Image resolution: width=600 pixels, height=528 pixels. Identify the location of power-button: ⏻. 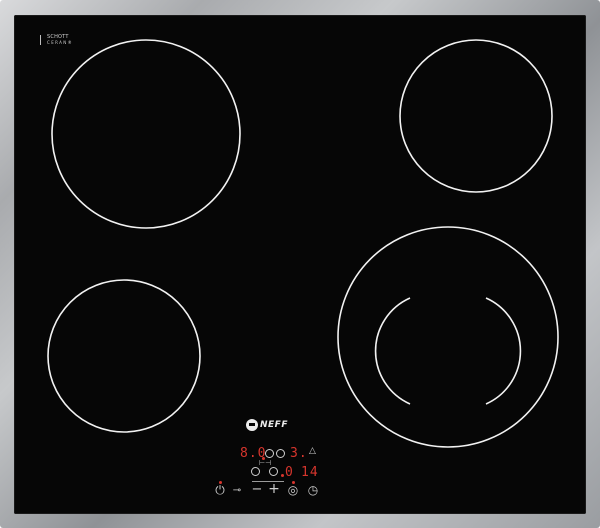
(220, 490).